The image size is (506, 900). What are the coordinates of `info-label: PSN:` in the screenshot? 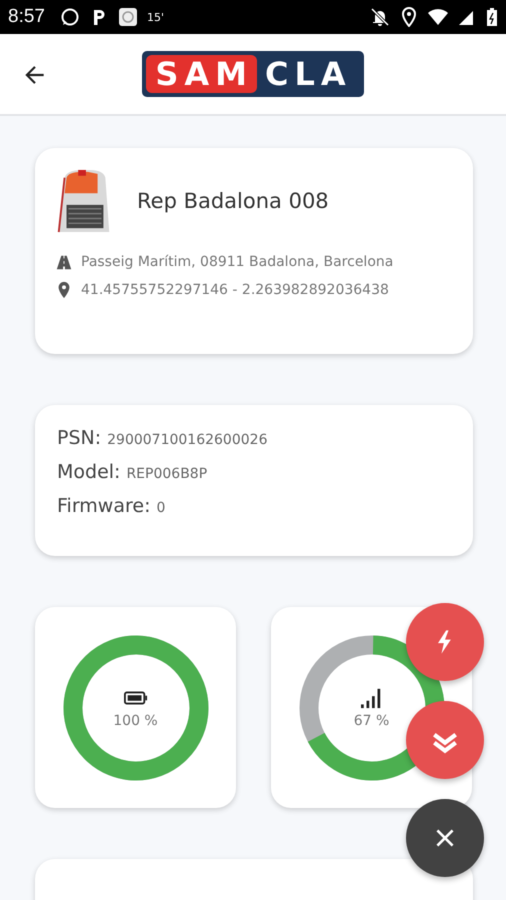 It's located at (79, 438).